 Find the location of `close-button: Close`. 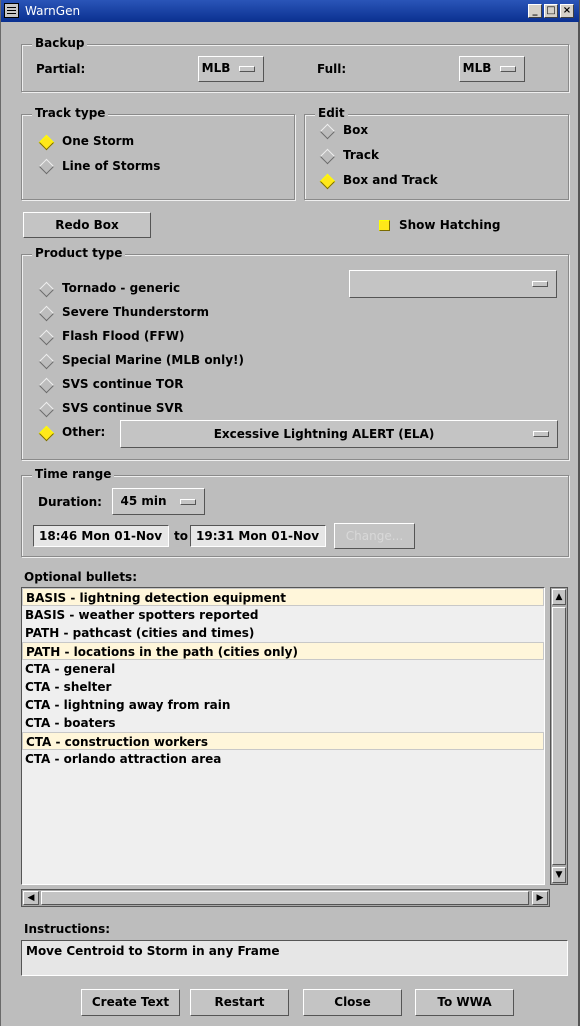

close-button: Close is located at coordinates (352, 1002).